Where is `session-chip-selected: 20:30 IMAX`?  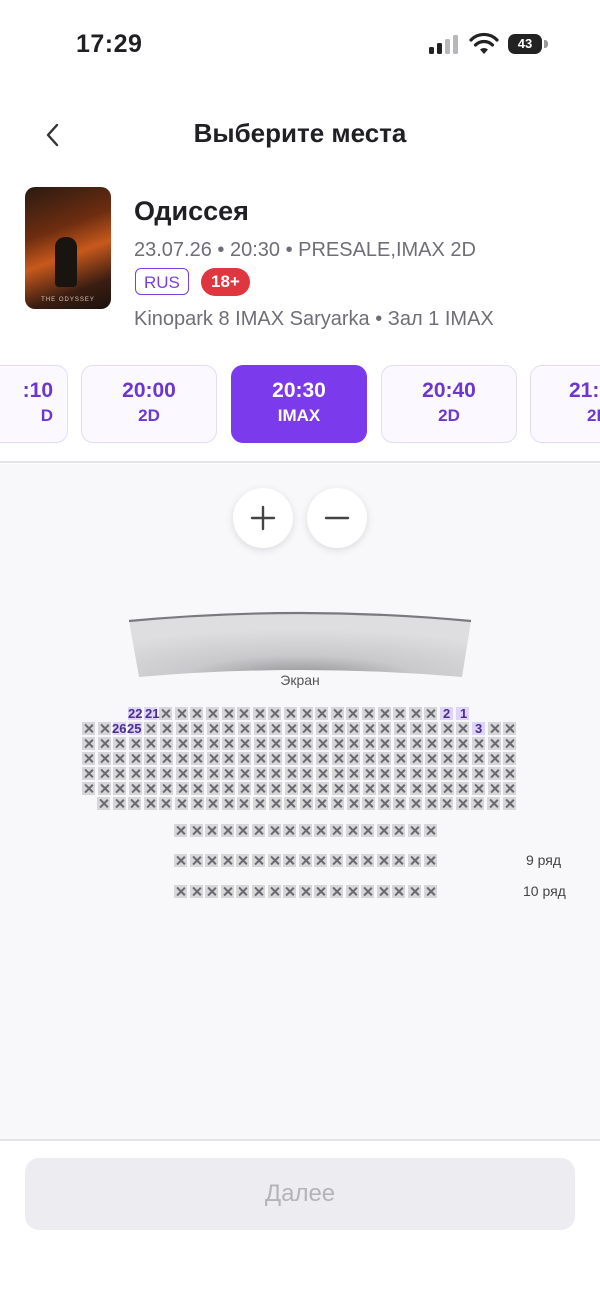
session-chip-selected: 20:30 IMAX is located at coordinates (299, 404).